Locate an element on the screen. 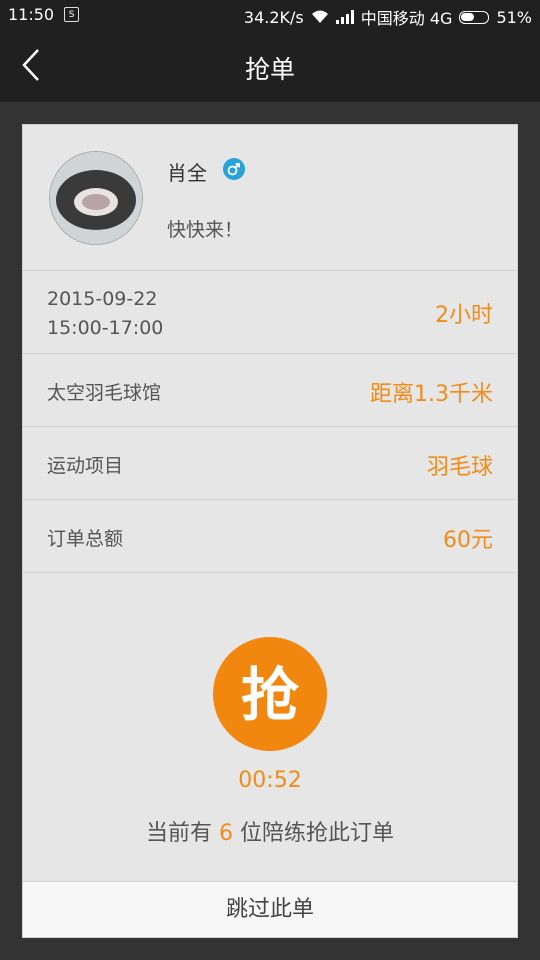 This screenshot has height=960, width=540. grab-button-glyph: 抢 is located at coordinates (270, 695).